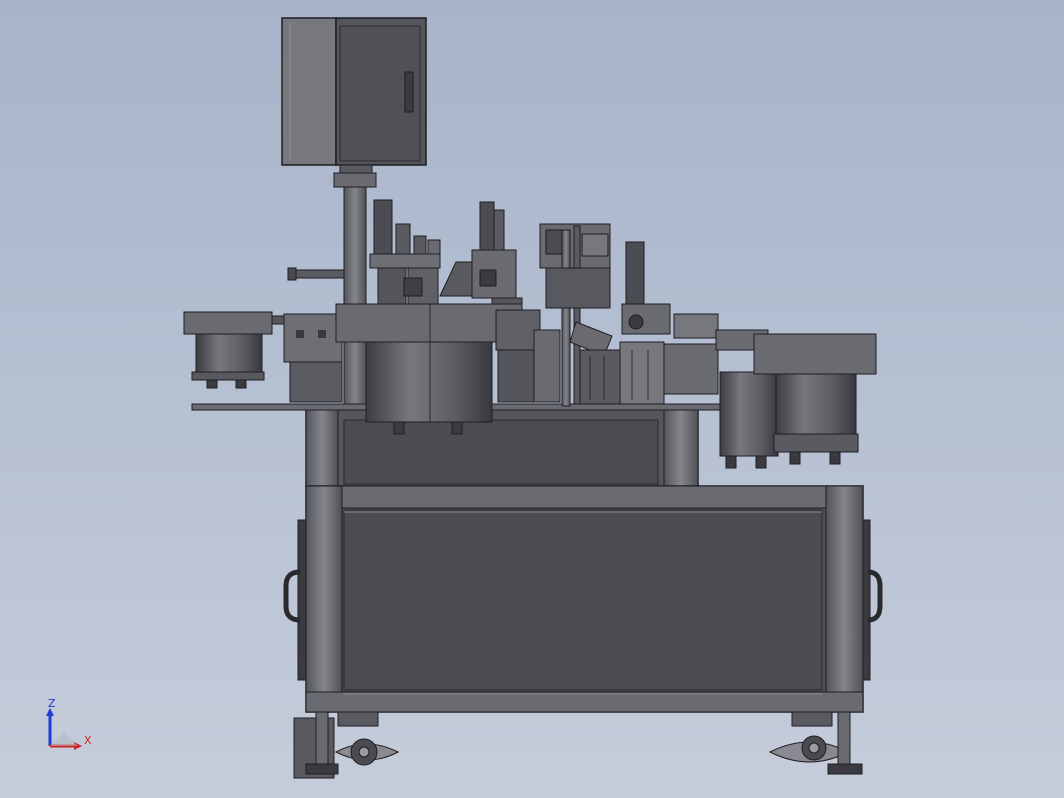 The height and width of the screenshot is (798, 1064). What do you see at coordinates (872, 600) in the screenshot?
I see `side-handle-right` at bounding box center [872, 600].